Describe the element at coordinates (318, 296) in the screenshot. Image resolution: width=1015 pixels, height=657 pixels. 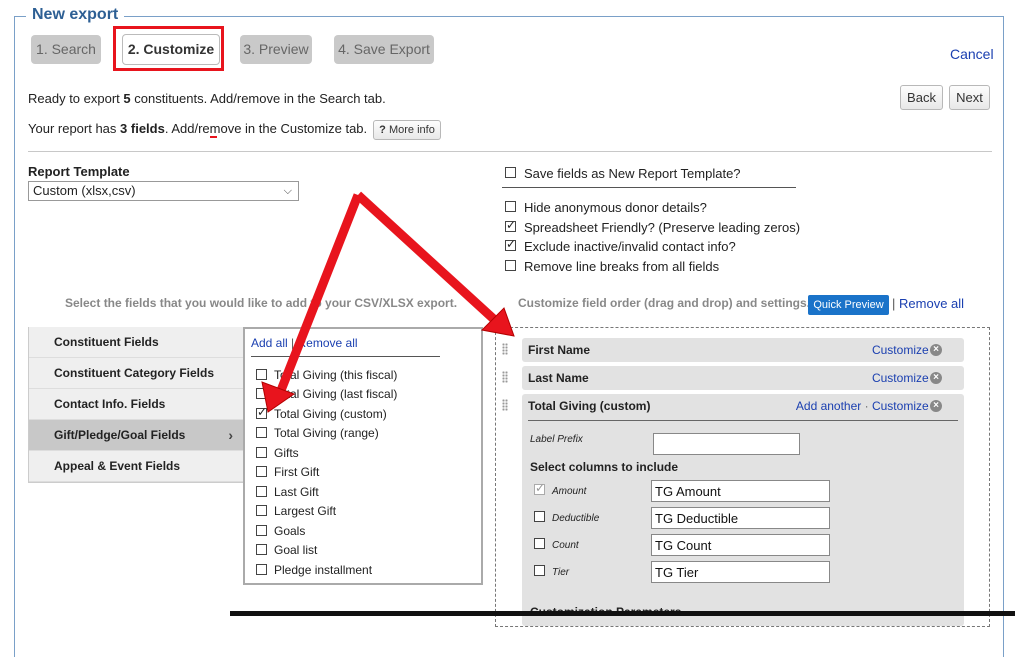
I see `arrow-shaft-left` at that location.